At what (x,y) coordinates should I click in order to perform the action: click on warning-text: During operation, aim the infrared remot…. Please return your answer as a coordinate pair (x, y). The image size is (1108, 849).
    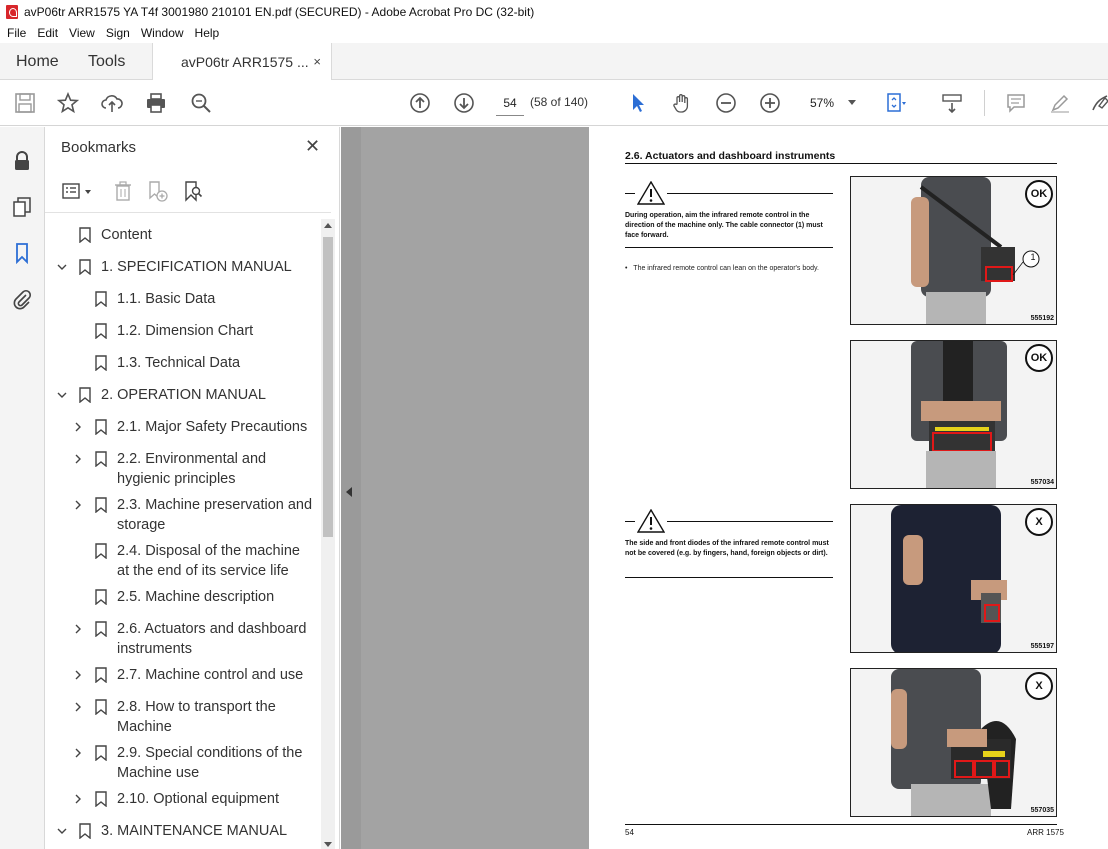
    Looking at the image, I should click on (724, 225).